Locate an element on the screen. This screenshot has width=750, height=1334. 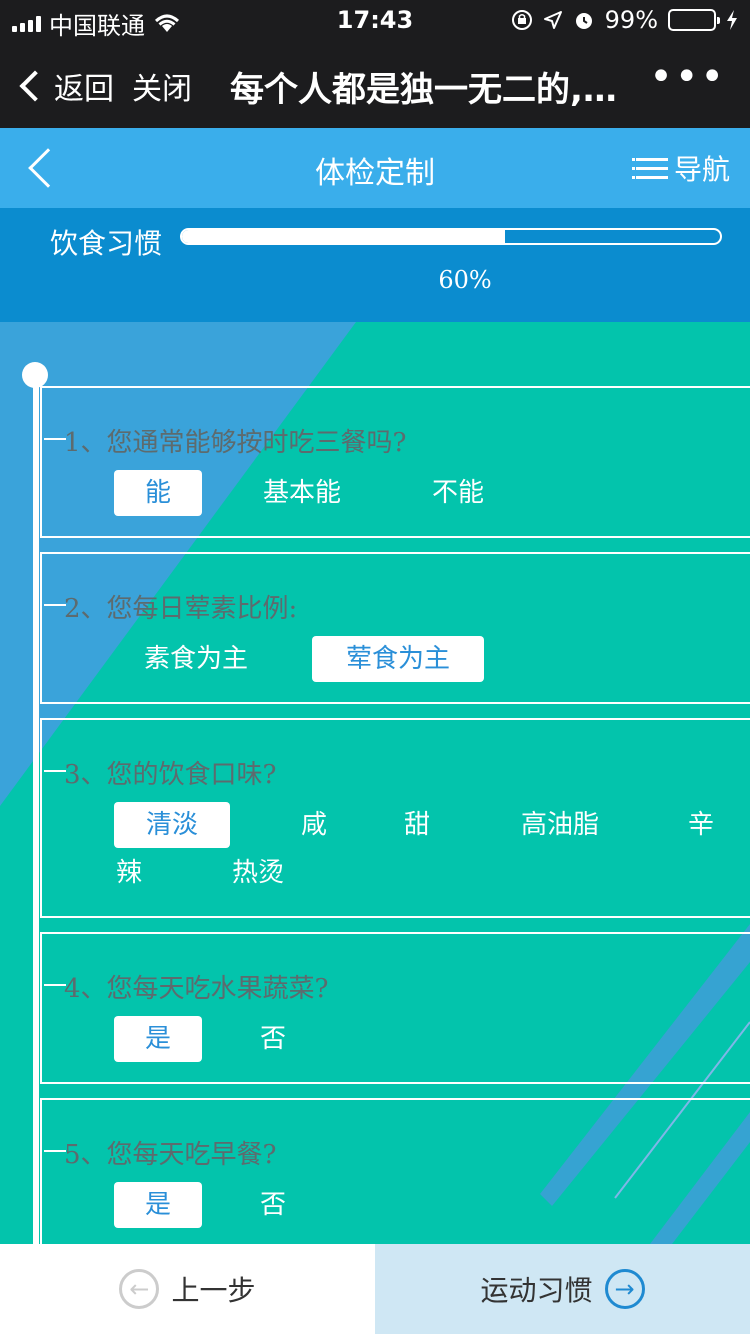
app-header: 体检定制 导航 is located at coordinates (375, 168).